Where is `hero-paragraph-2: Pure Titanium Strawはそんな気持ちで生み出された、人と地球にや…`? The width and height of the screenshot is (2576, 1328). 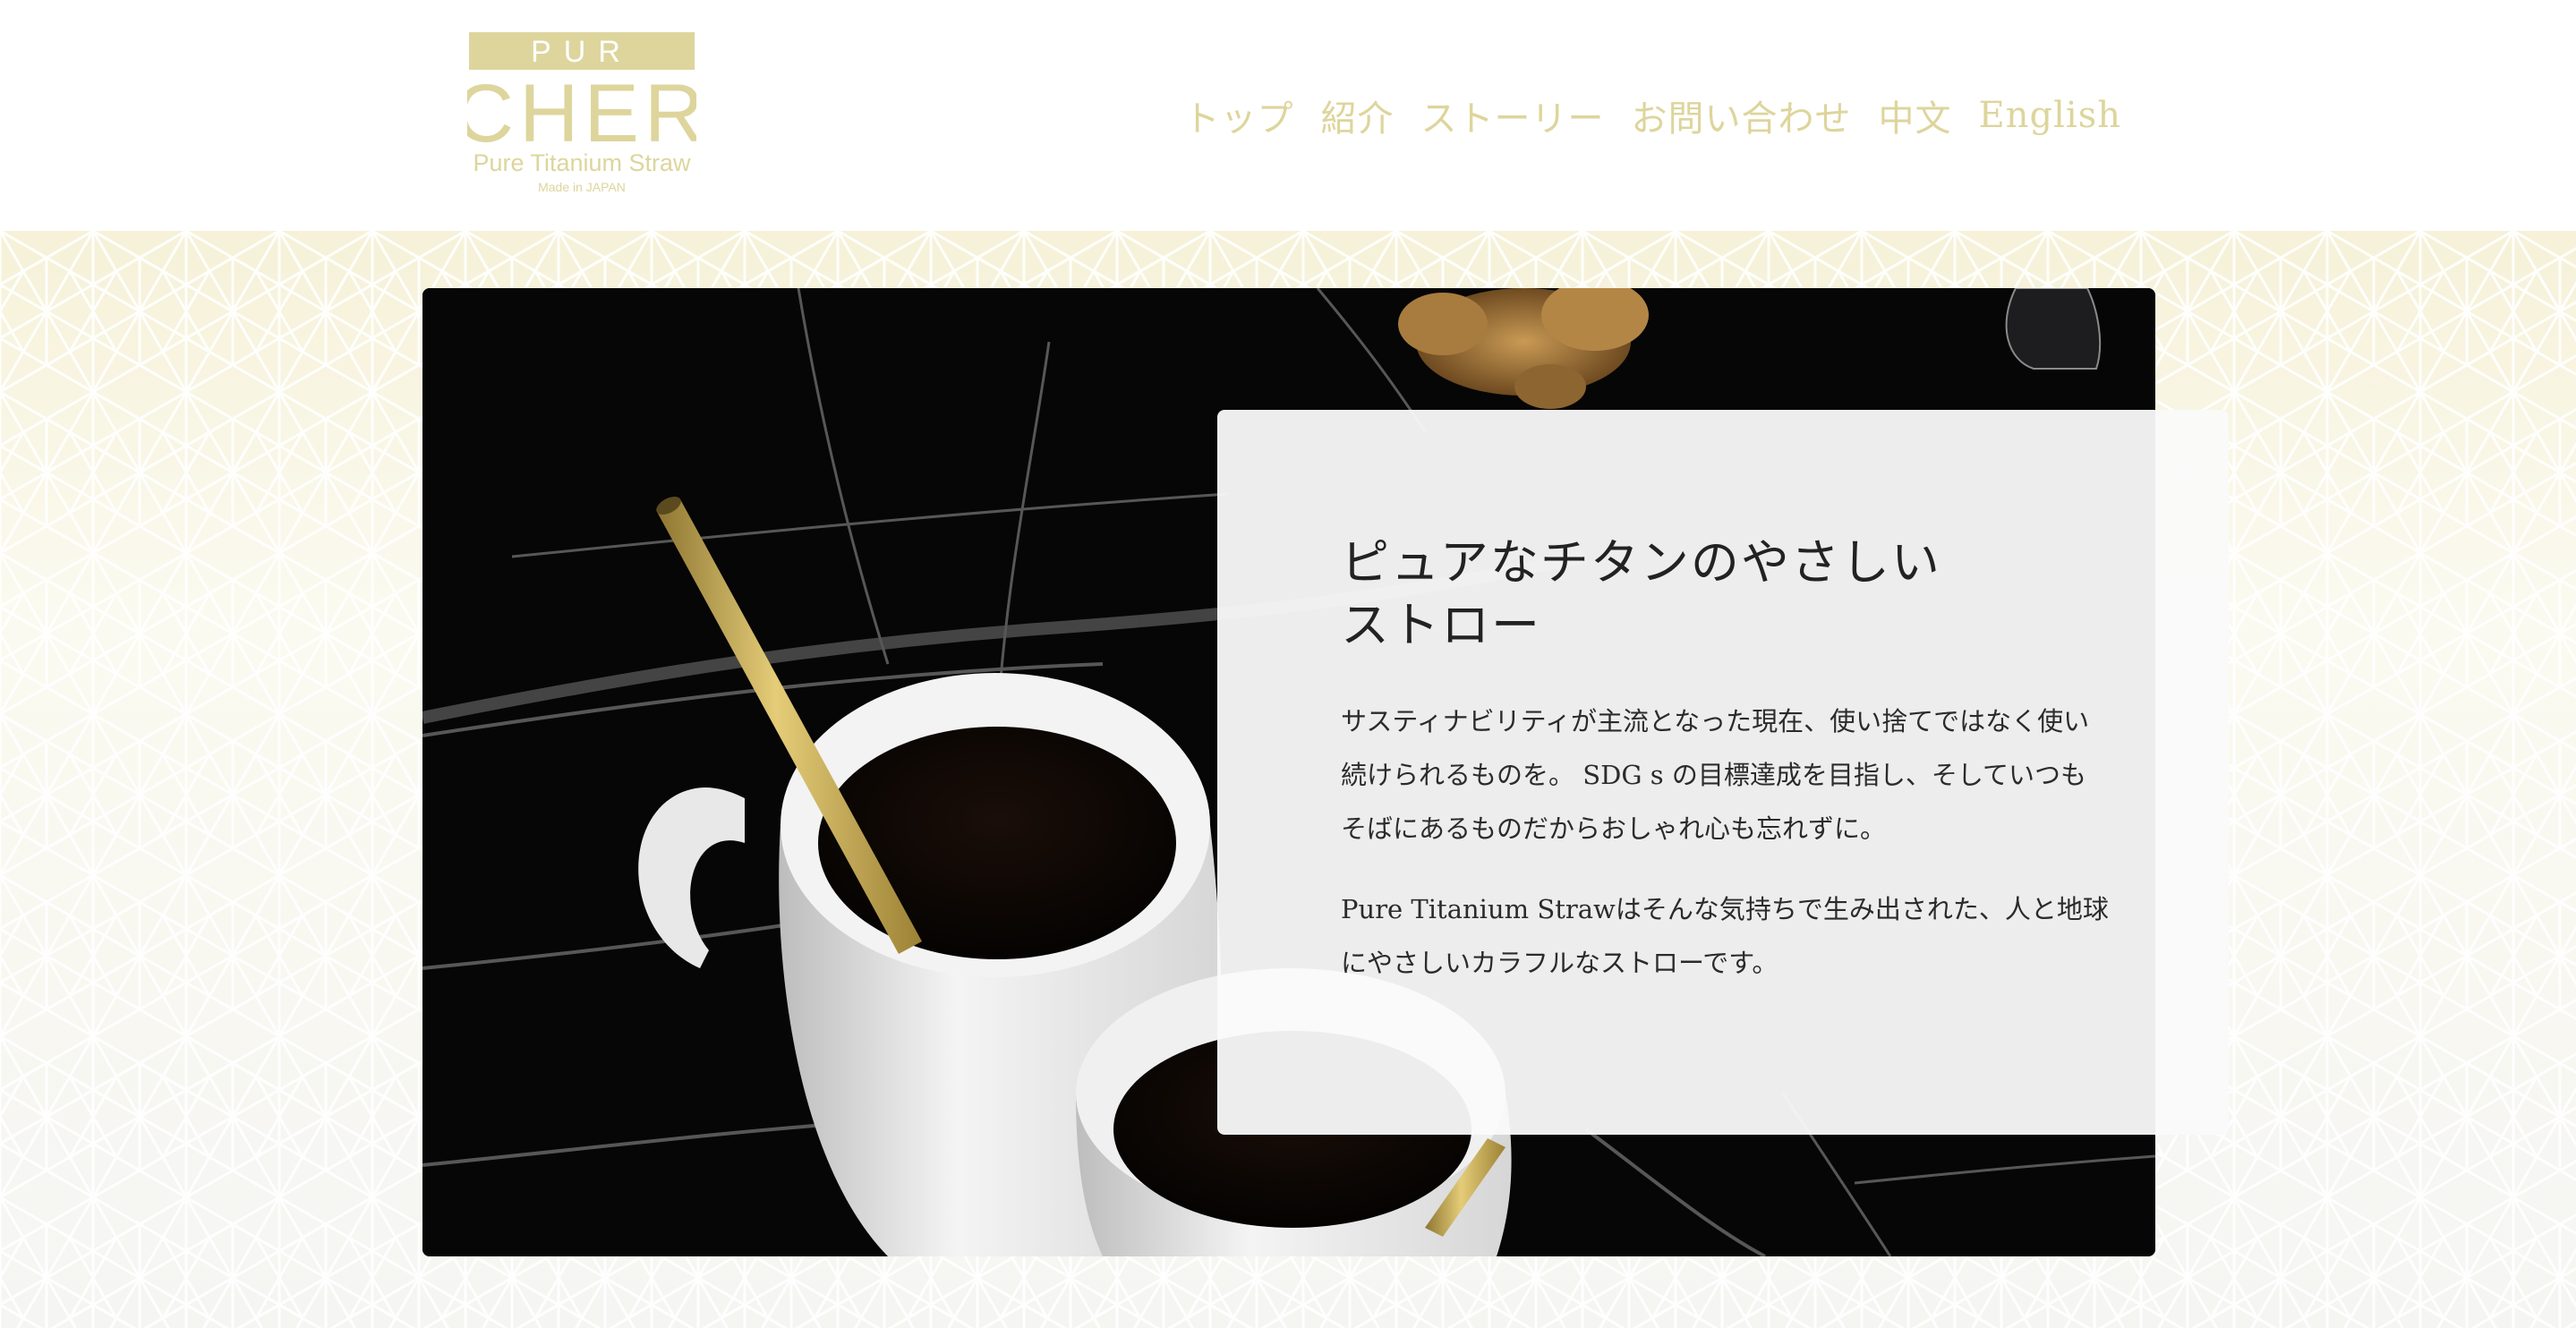
hero-paragraph-2: Pure Titanium Strawはそんな気持ちで生み出された、人と地球にや… is located at coordinates (1725, 936).